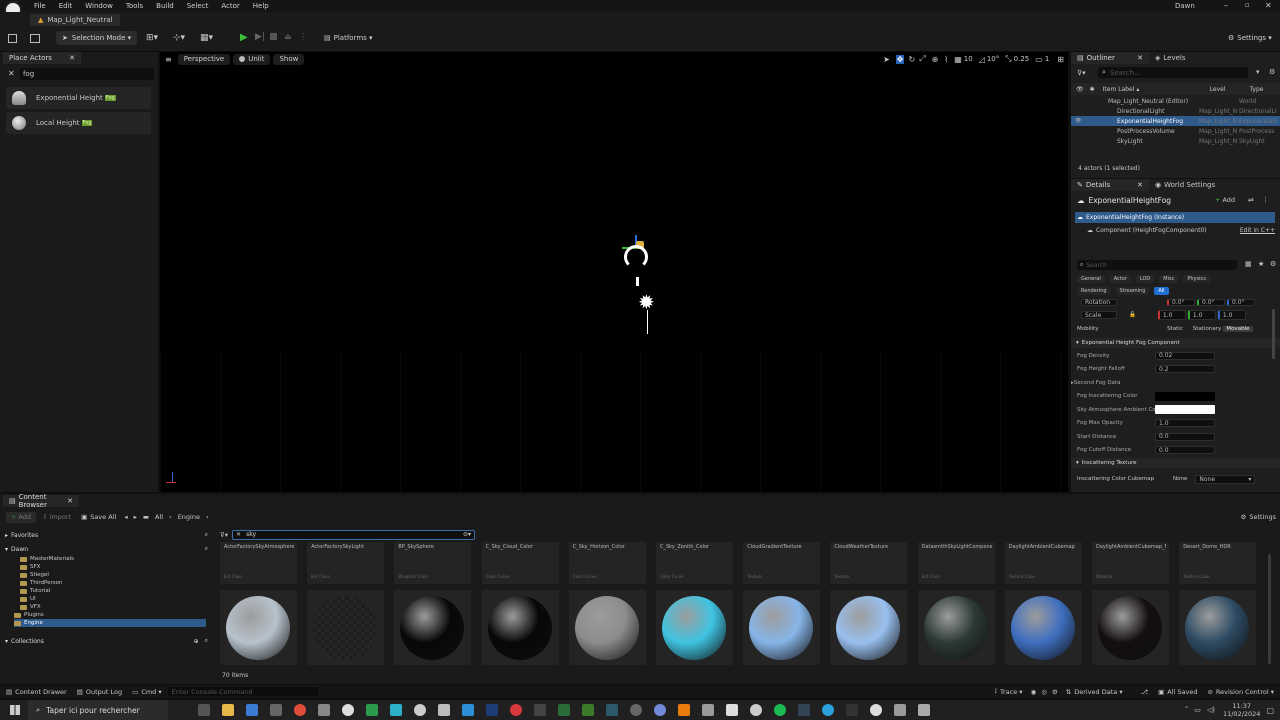 This screenshot has height=720, width=1280. Describe the element at coordinates (41, 501) in the screenshot. I see `content-browser-tab: ▤ Content Browser ✕` at that location.